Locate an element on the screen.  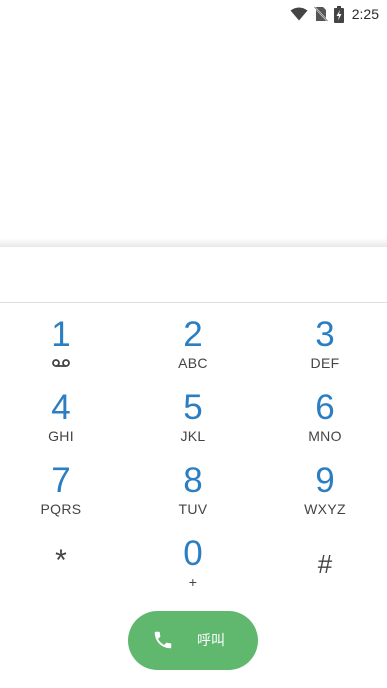
key-letters: DEF is located at coordinates (325, 363).